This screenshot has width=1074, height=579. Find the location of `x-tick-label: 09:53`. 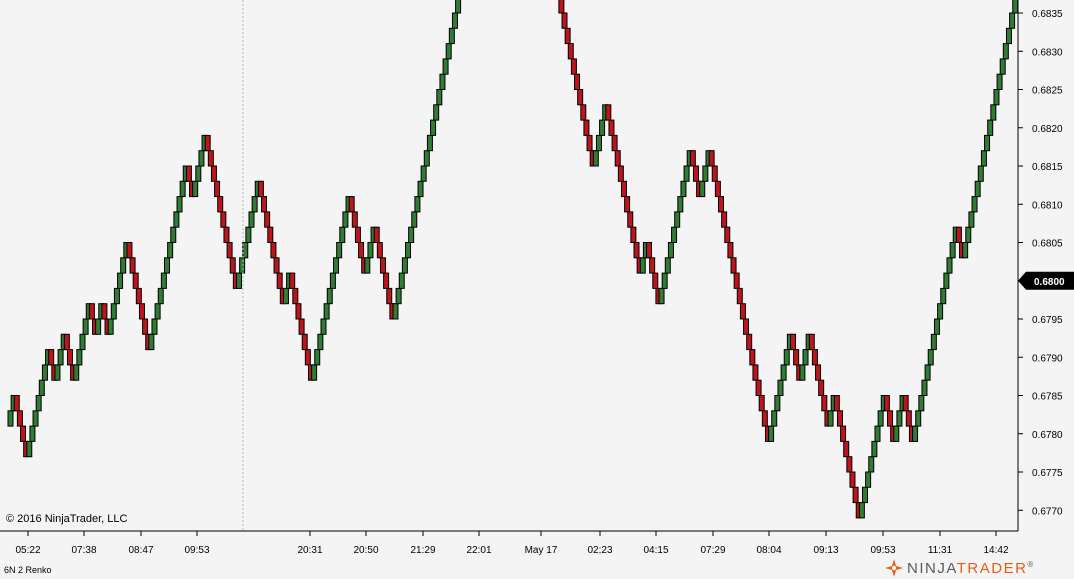

x-tick-label: 09:53 is located at coordinates (882, 550).